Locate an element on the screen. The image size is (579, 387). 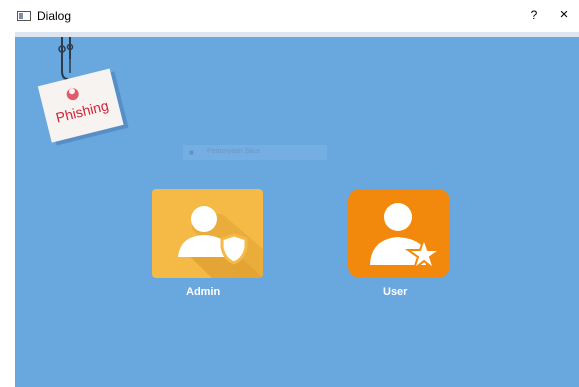
window-title: Dialog is located at coordinates (54, 16).